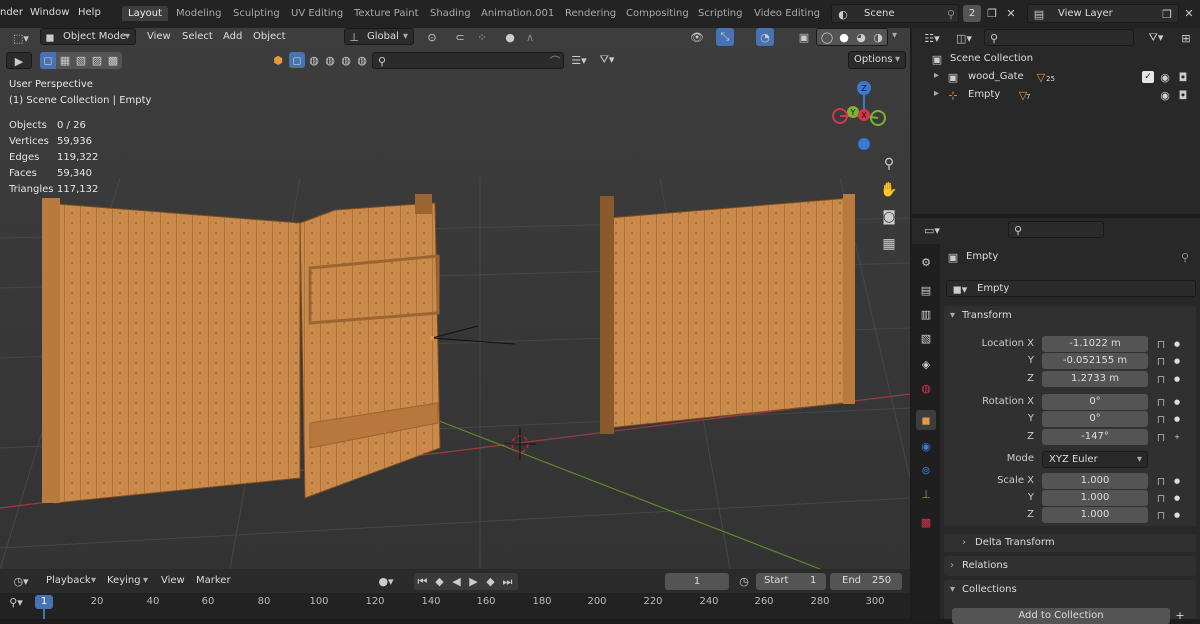 The width and height of the screenshot is (1200, 624). Describe the element at coordinates (1070, 316) in the screenshot. I see `transform-panel-header: ▾ Transform` at that location.